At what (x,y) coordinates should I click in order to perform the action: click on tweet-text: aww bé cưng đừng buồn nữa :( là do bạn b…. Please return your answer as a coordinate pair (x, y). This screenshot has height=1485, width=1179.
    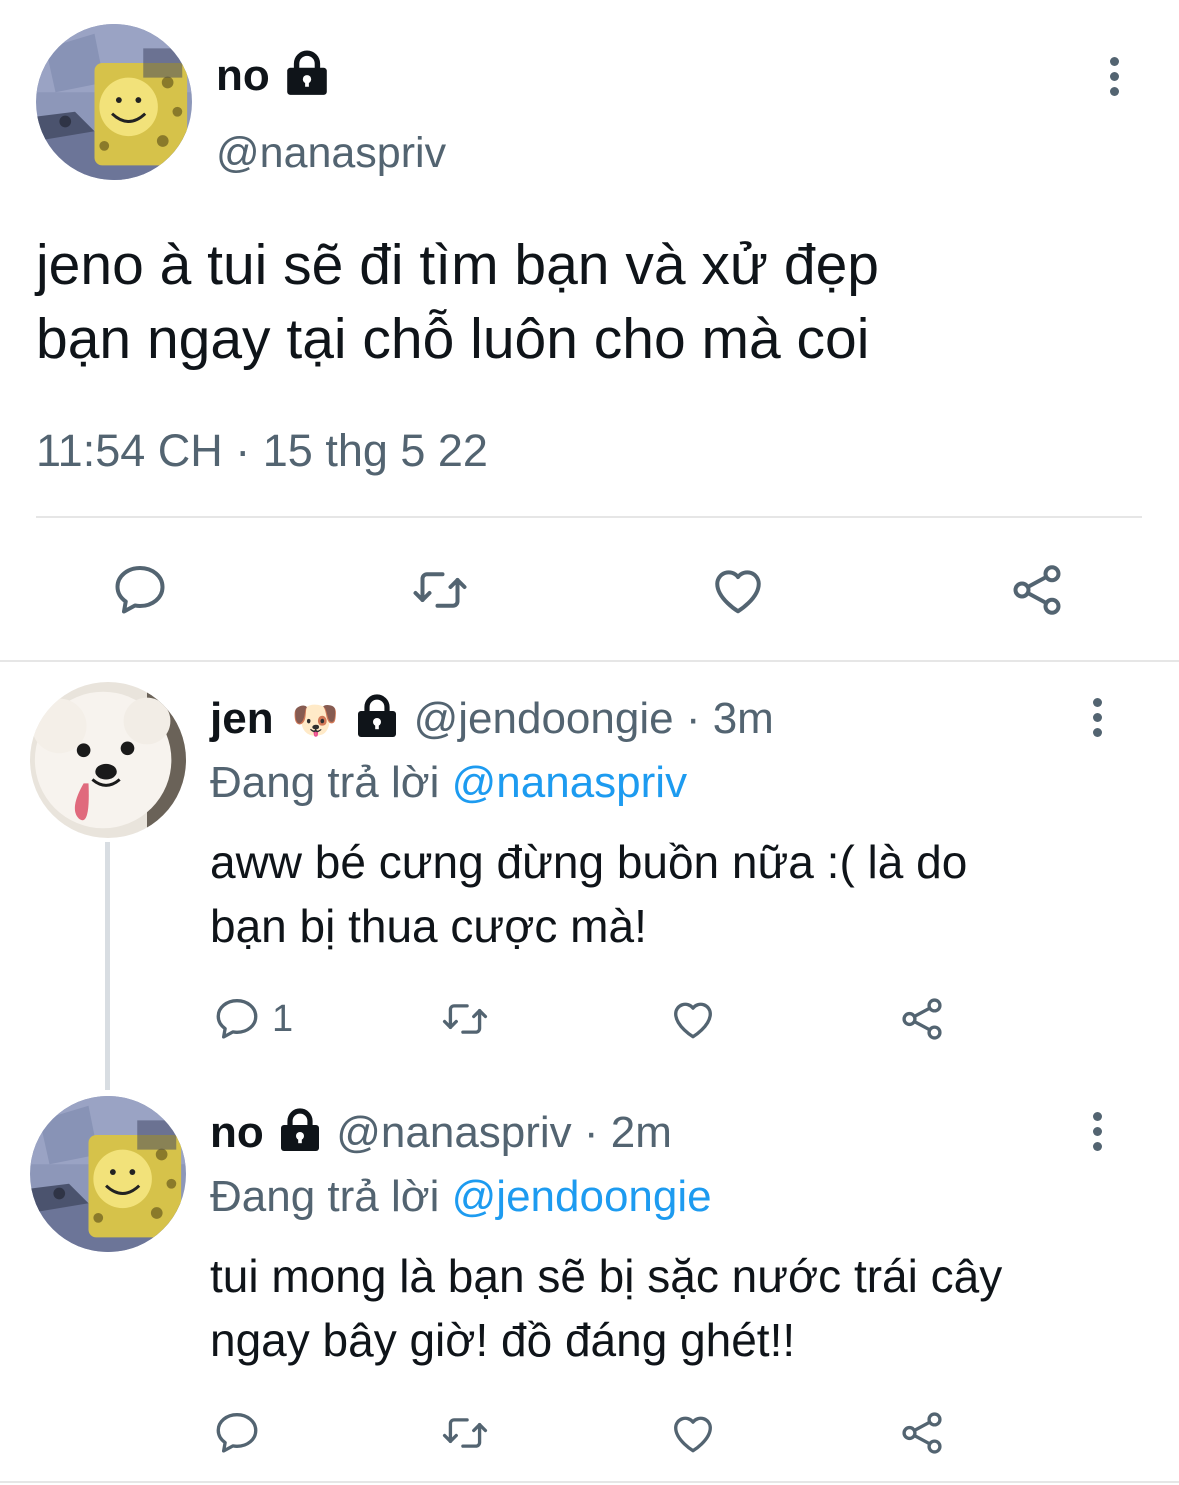
    Looking at the image, I should click on (588, 894).